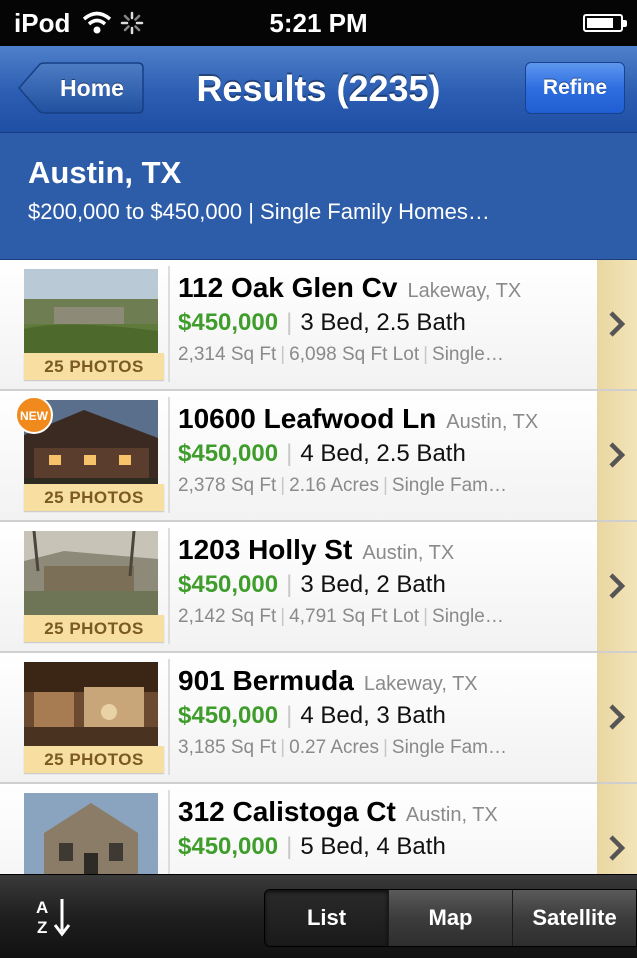  Describe the element at coordinates (318, 23) in the screenshot. I see `status-bar: iPod 5:21 PM` at that location.